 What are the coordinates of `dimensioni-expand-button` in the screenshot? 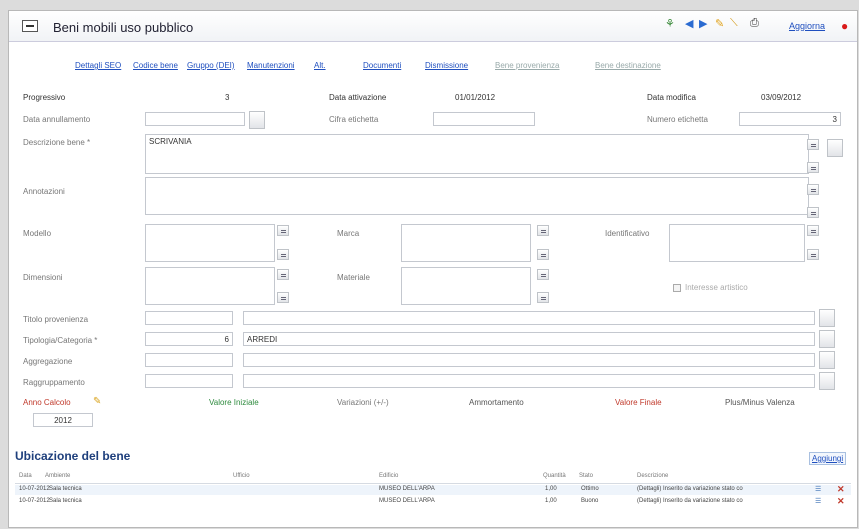 It's located at (283, 297).